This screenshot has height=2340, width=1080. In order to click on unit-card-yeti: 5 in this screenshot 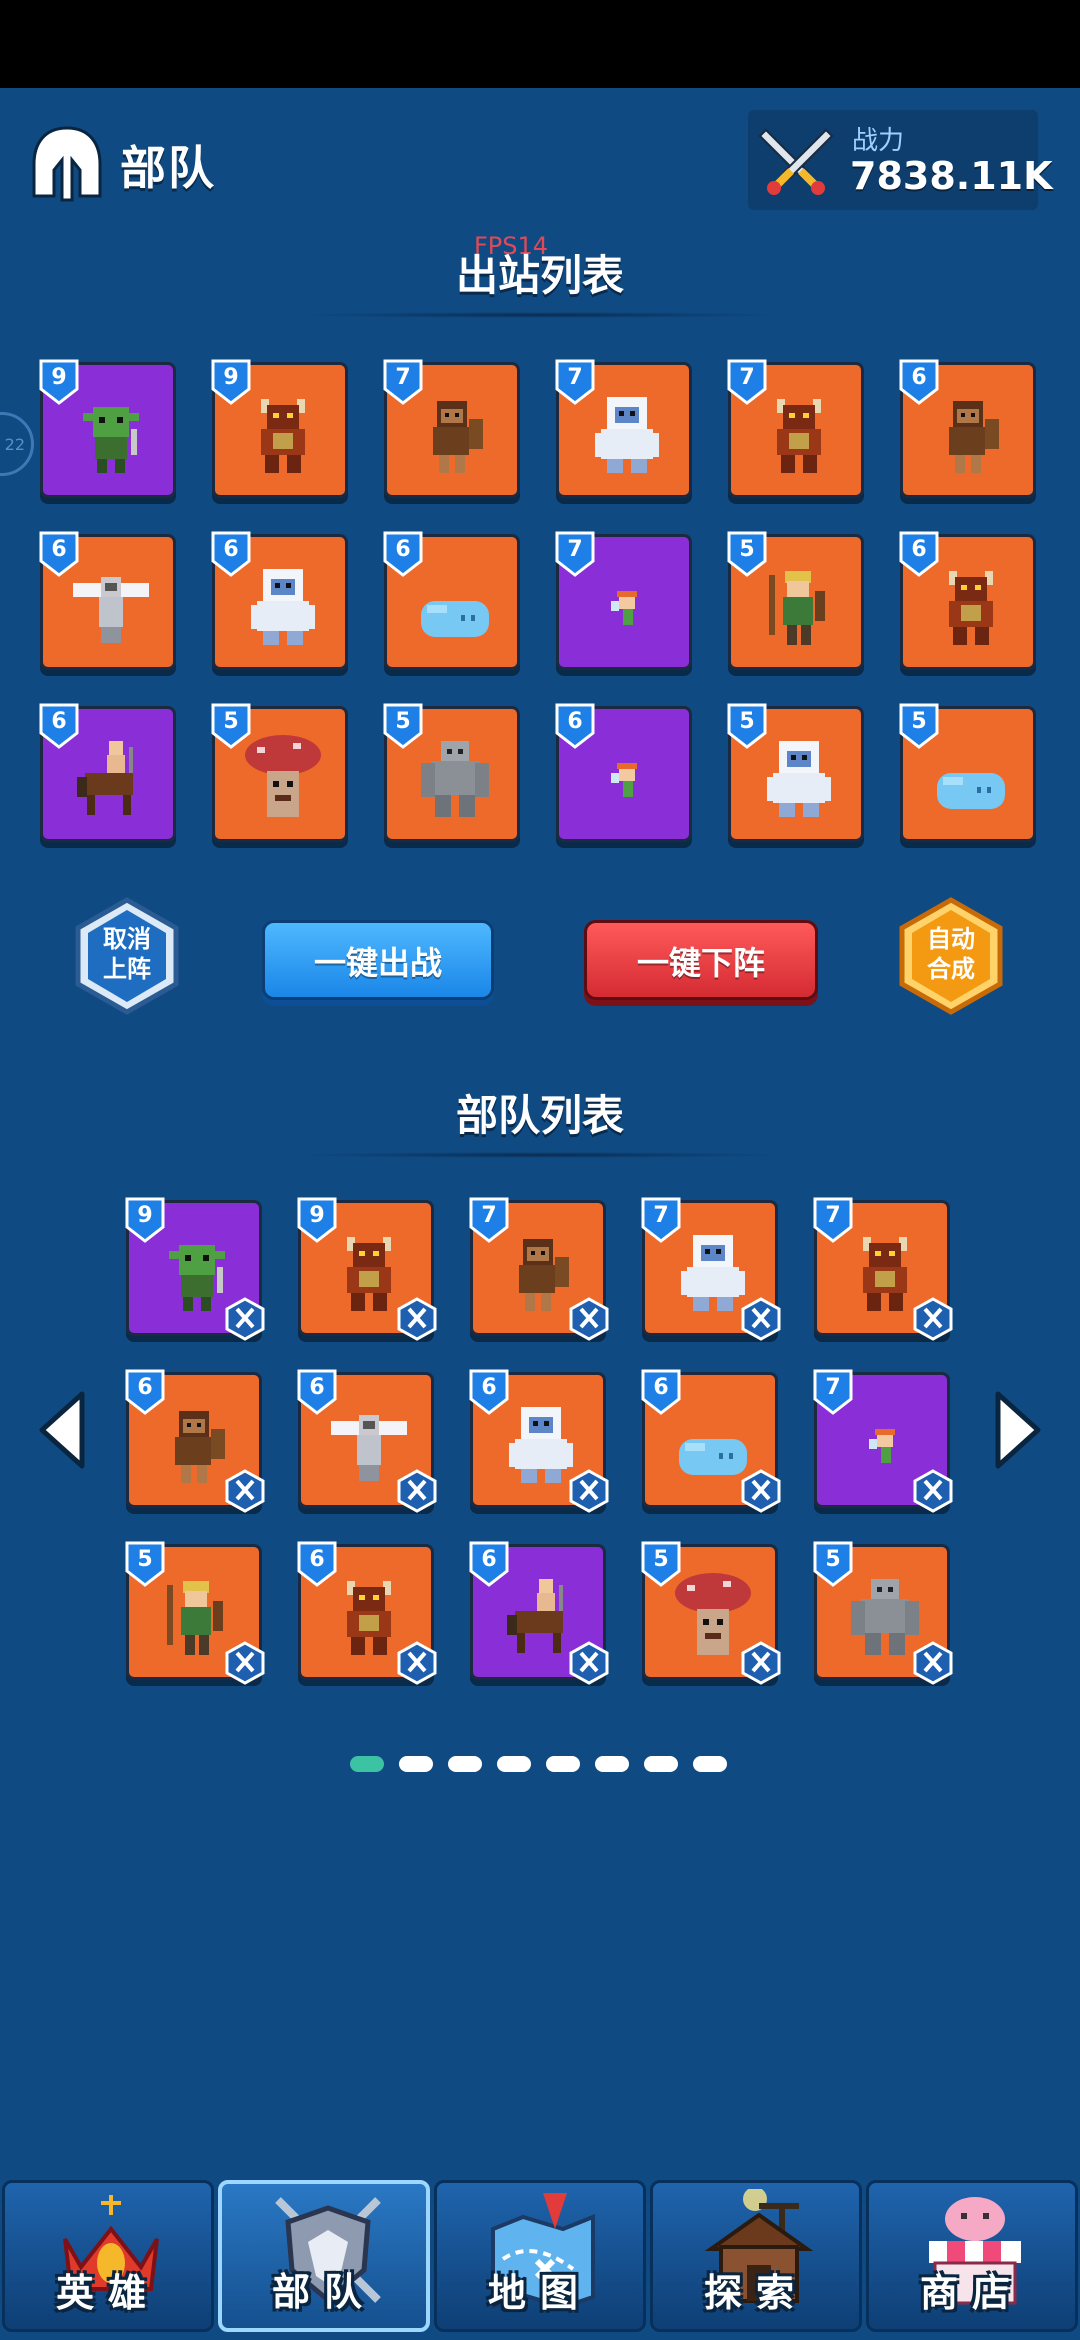, I will do `click(795, 772)`.